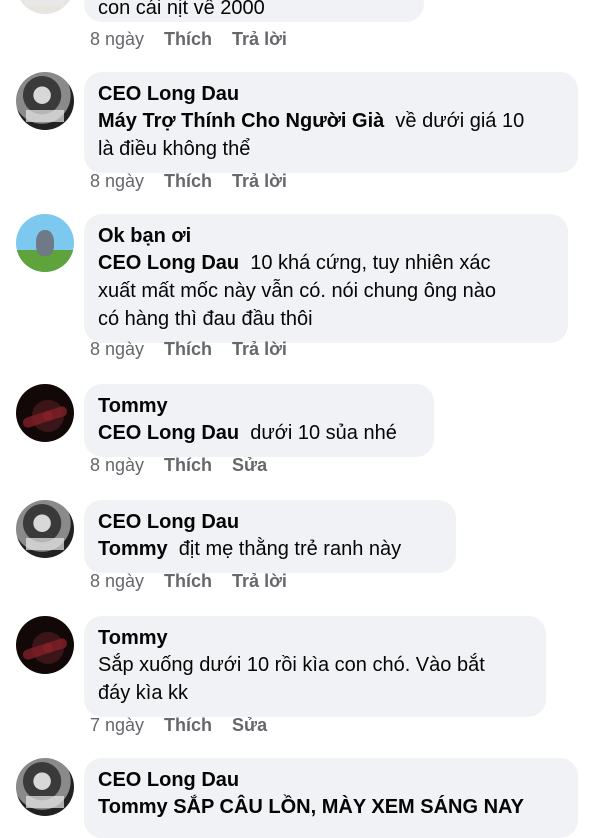  I want to click on comment-meta: 7 ngày Thích Sửa, so click(188, 725).